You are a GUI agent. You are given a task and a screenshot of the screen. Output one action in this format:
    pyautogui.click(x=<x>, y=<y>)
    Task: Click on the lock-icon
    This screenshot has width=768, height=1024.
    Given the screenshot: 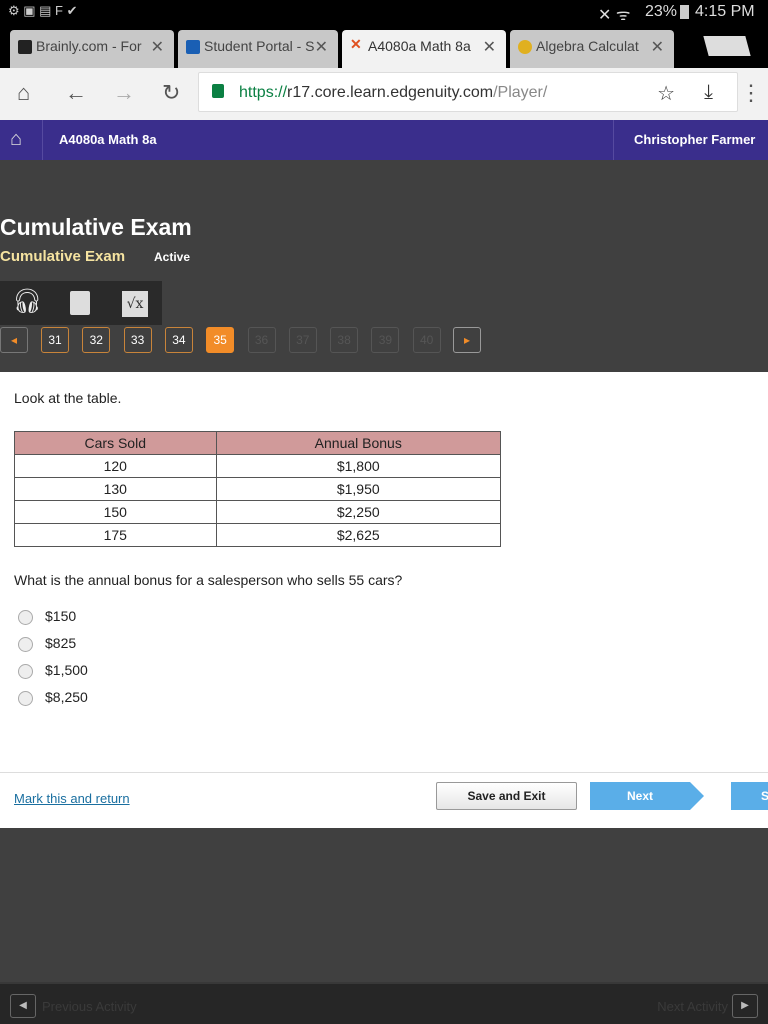 What is the action you would take?
    pyautogui.click(x=218, y=91)
    